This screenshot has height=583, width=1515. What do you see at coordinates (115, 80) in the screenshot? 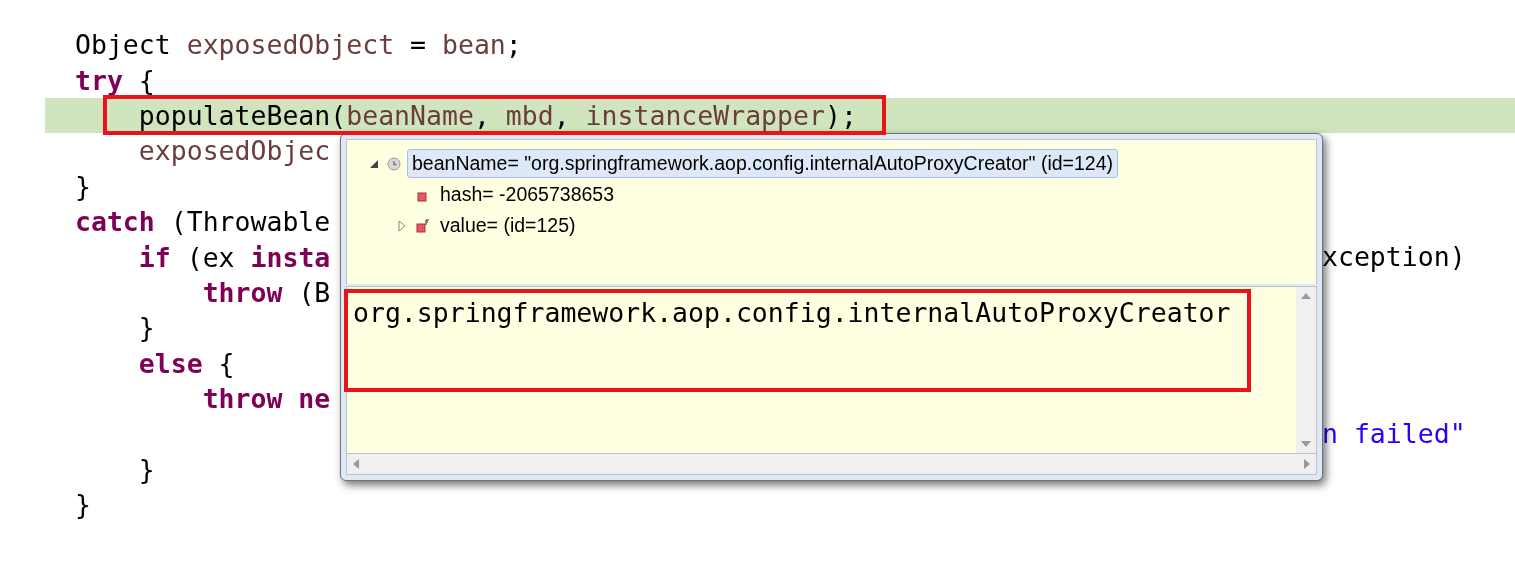
I see `code-line: try {` at bounding box center [115, 80].